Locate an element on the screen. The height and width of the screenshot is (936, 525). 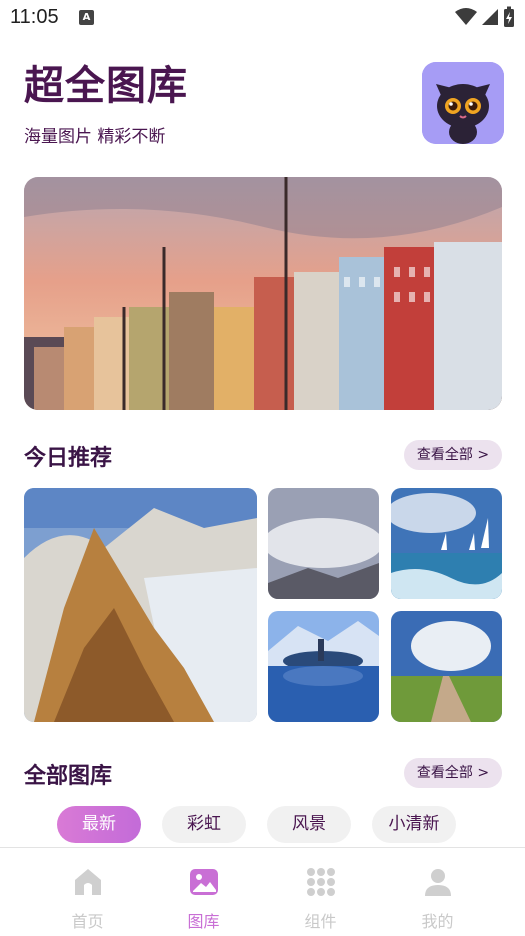
clouds-image is located at coordinates (323, 543).